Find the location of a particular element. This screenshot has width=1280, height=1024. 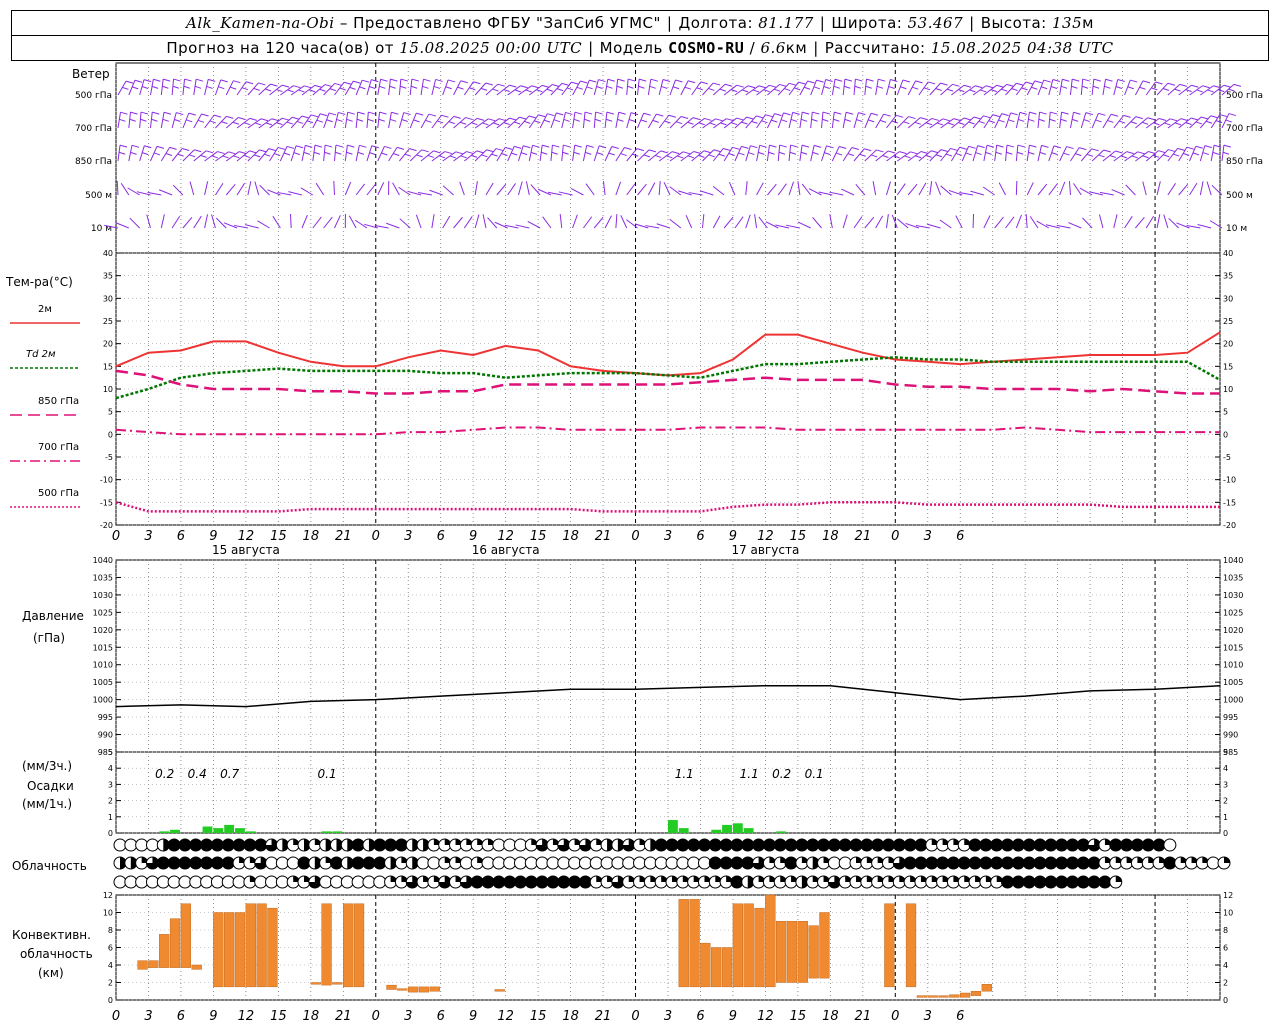

conv-tick-label: 2 is located at coordinates (110, 983).